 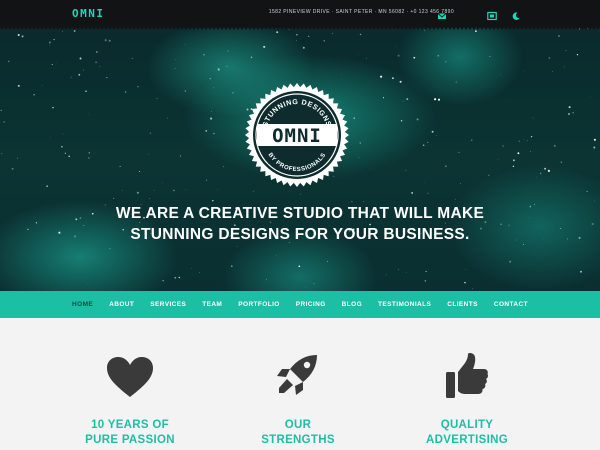 I want to click on tagline-line-1: WE ARE A CREATIVE STUDIO THAT WILL MAKE, so click(x=300, y=213).